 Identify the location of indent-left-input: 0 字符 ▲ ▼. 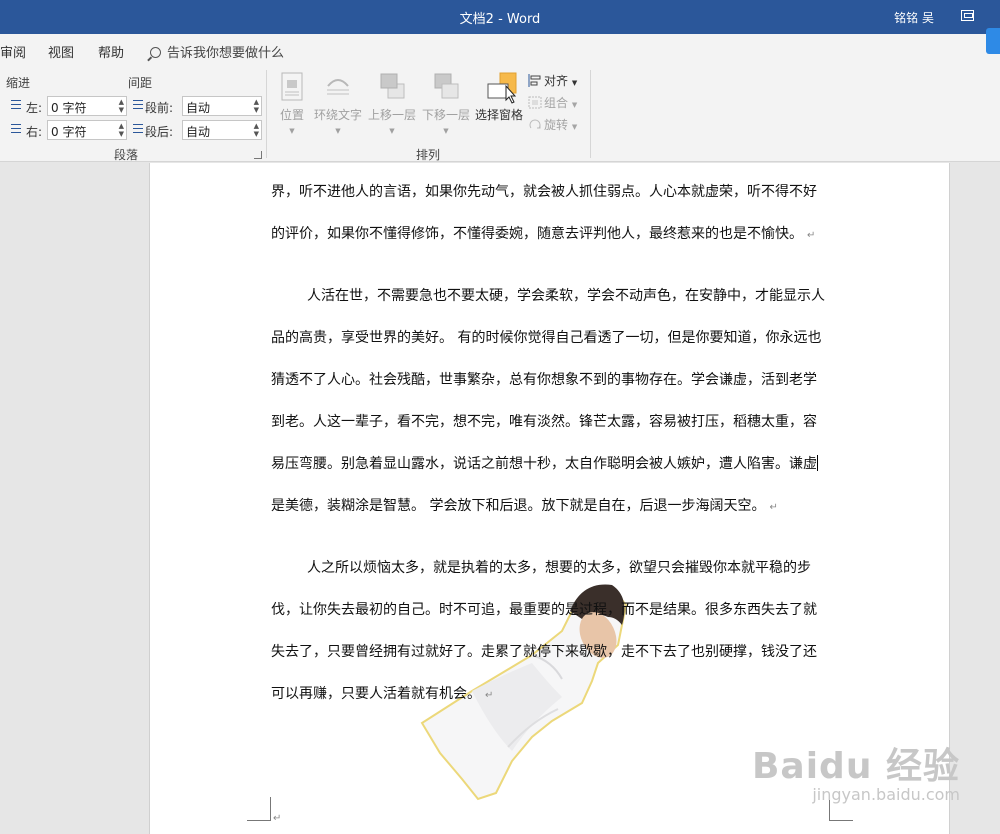
(87, 106).